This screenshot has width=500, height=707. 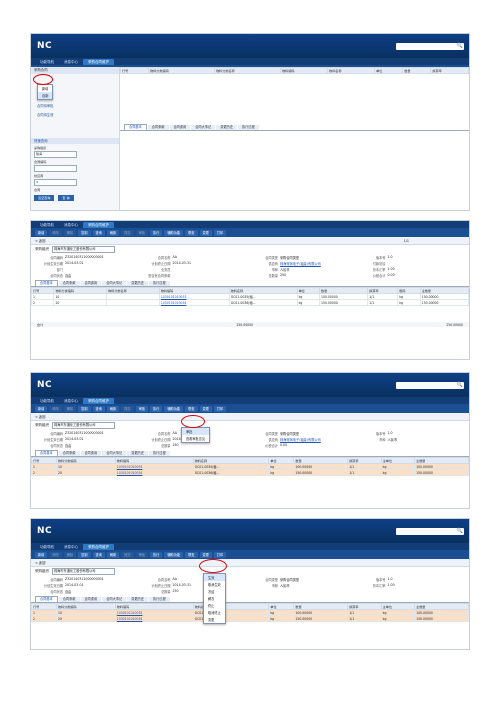 I want to click on menu-item-effective: 生效, so click(x=214, y=577).